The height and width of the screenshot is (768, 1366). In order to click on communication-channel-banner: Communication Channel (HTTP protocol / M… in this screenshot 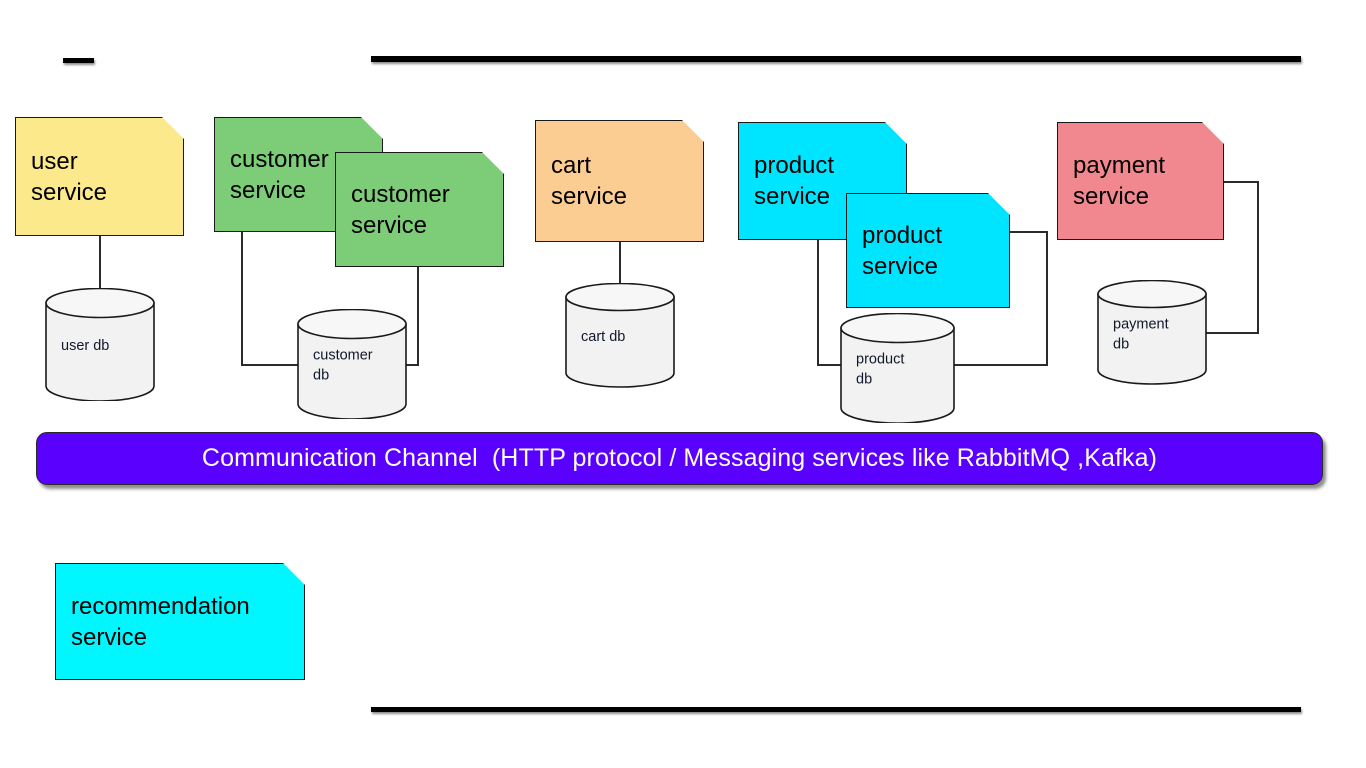, I will do `click(679, 458)`.